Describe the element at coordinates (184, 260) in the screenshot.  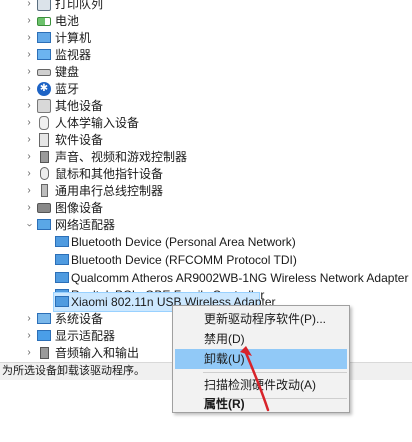
I see `tree-item-label: Bluetooth Device (RFCOMM Protocol TDI)` at that location.